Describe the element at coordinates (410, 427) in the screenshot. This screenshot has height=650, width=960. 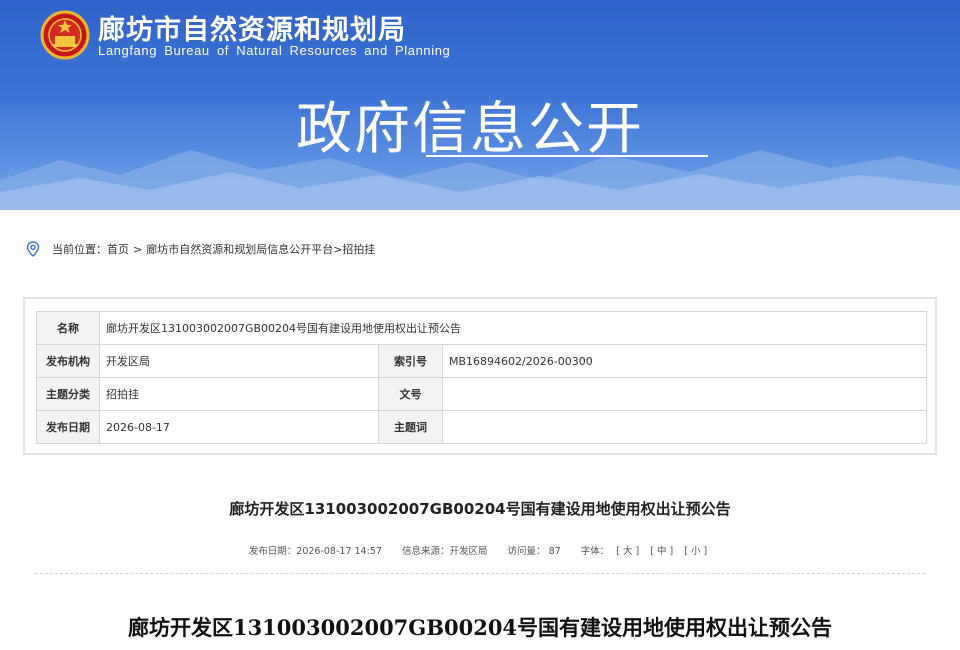
I see `keyword-label: 主题词` at that location.